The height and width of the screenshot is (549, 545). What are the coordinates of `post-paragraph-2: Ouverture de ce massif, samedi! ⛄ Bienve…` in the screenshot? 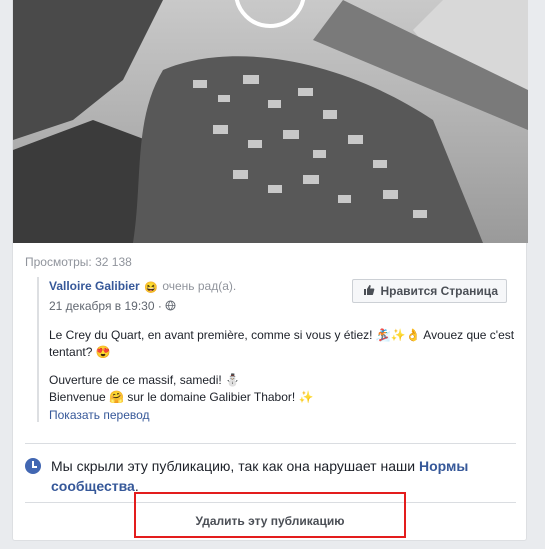 It's located at (181, 388).